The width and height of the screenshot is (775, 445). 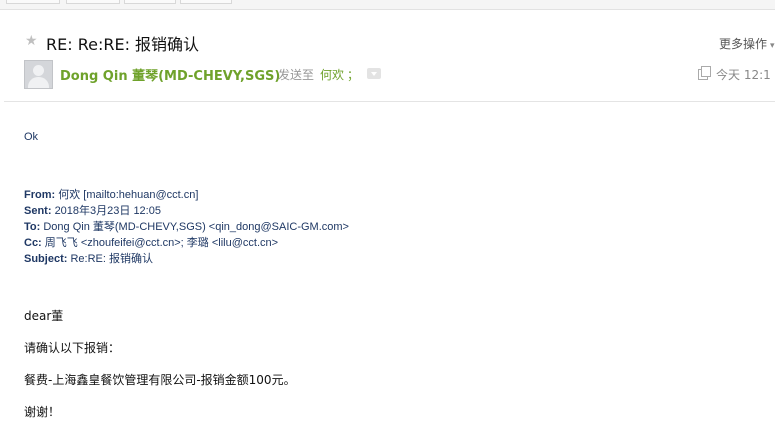 I want to click on sender-name: Dong Qin 董琴(MD-CHEVY,SGS), so click(x=170, y=74).